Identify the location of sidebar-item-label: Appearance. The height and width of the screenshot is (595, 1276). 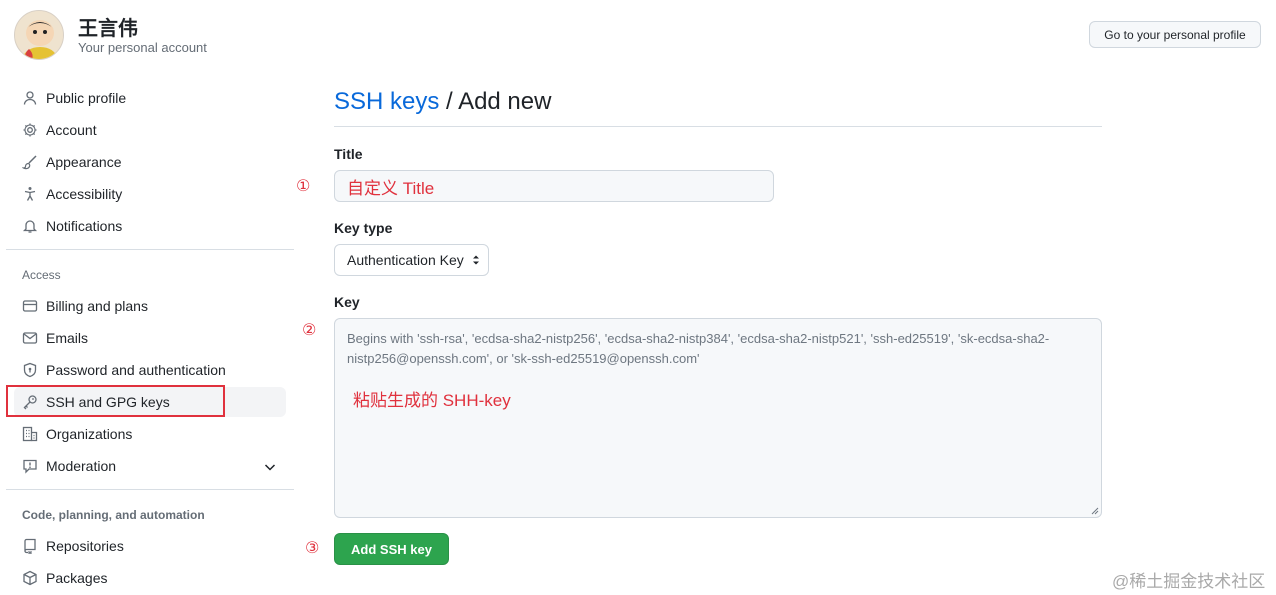
(84, 162).